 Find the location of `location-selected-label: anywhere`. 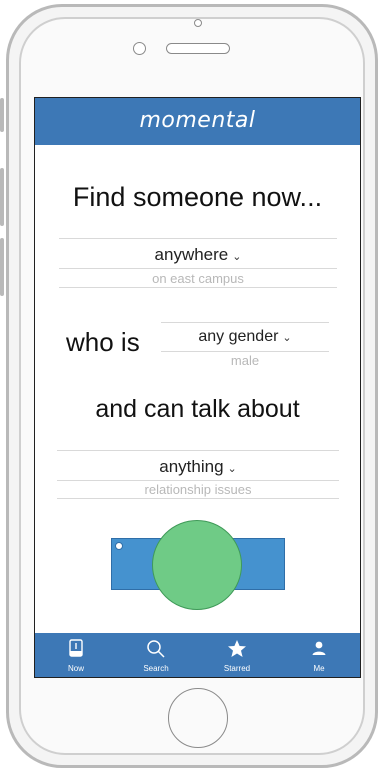

location-selected-label: anywhere is located at coordinates (191, 254).